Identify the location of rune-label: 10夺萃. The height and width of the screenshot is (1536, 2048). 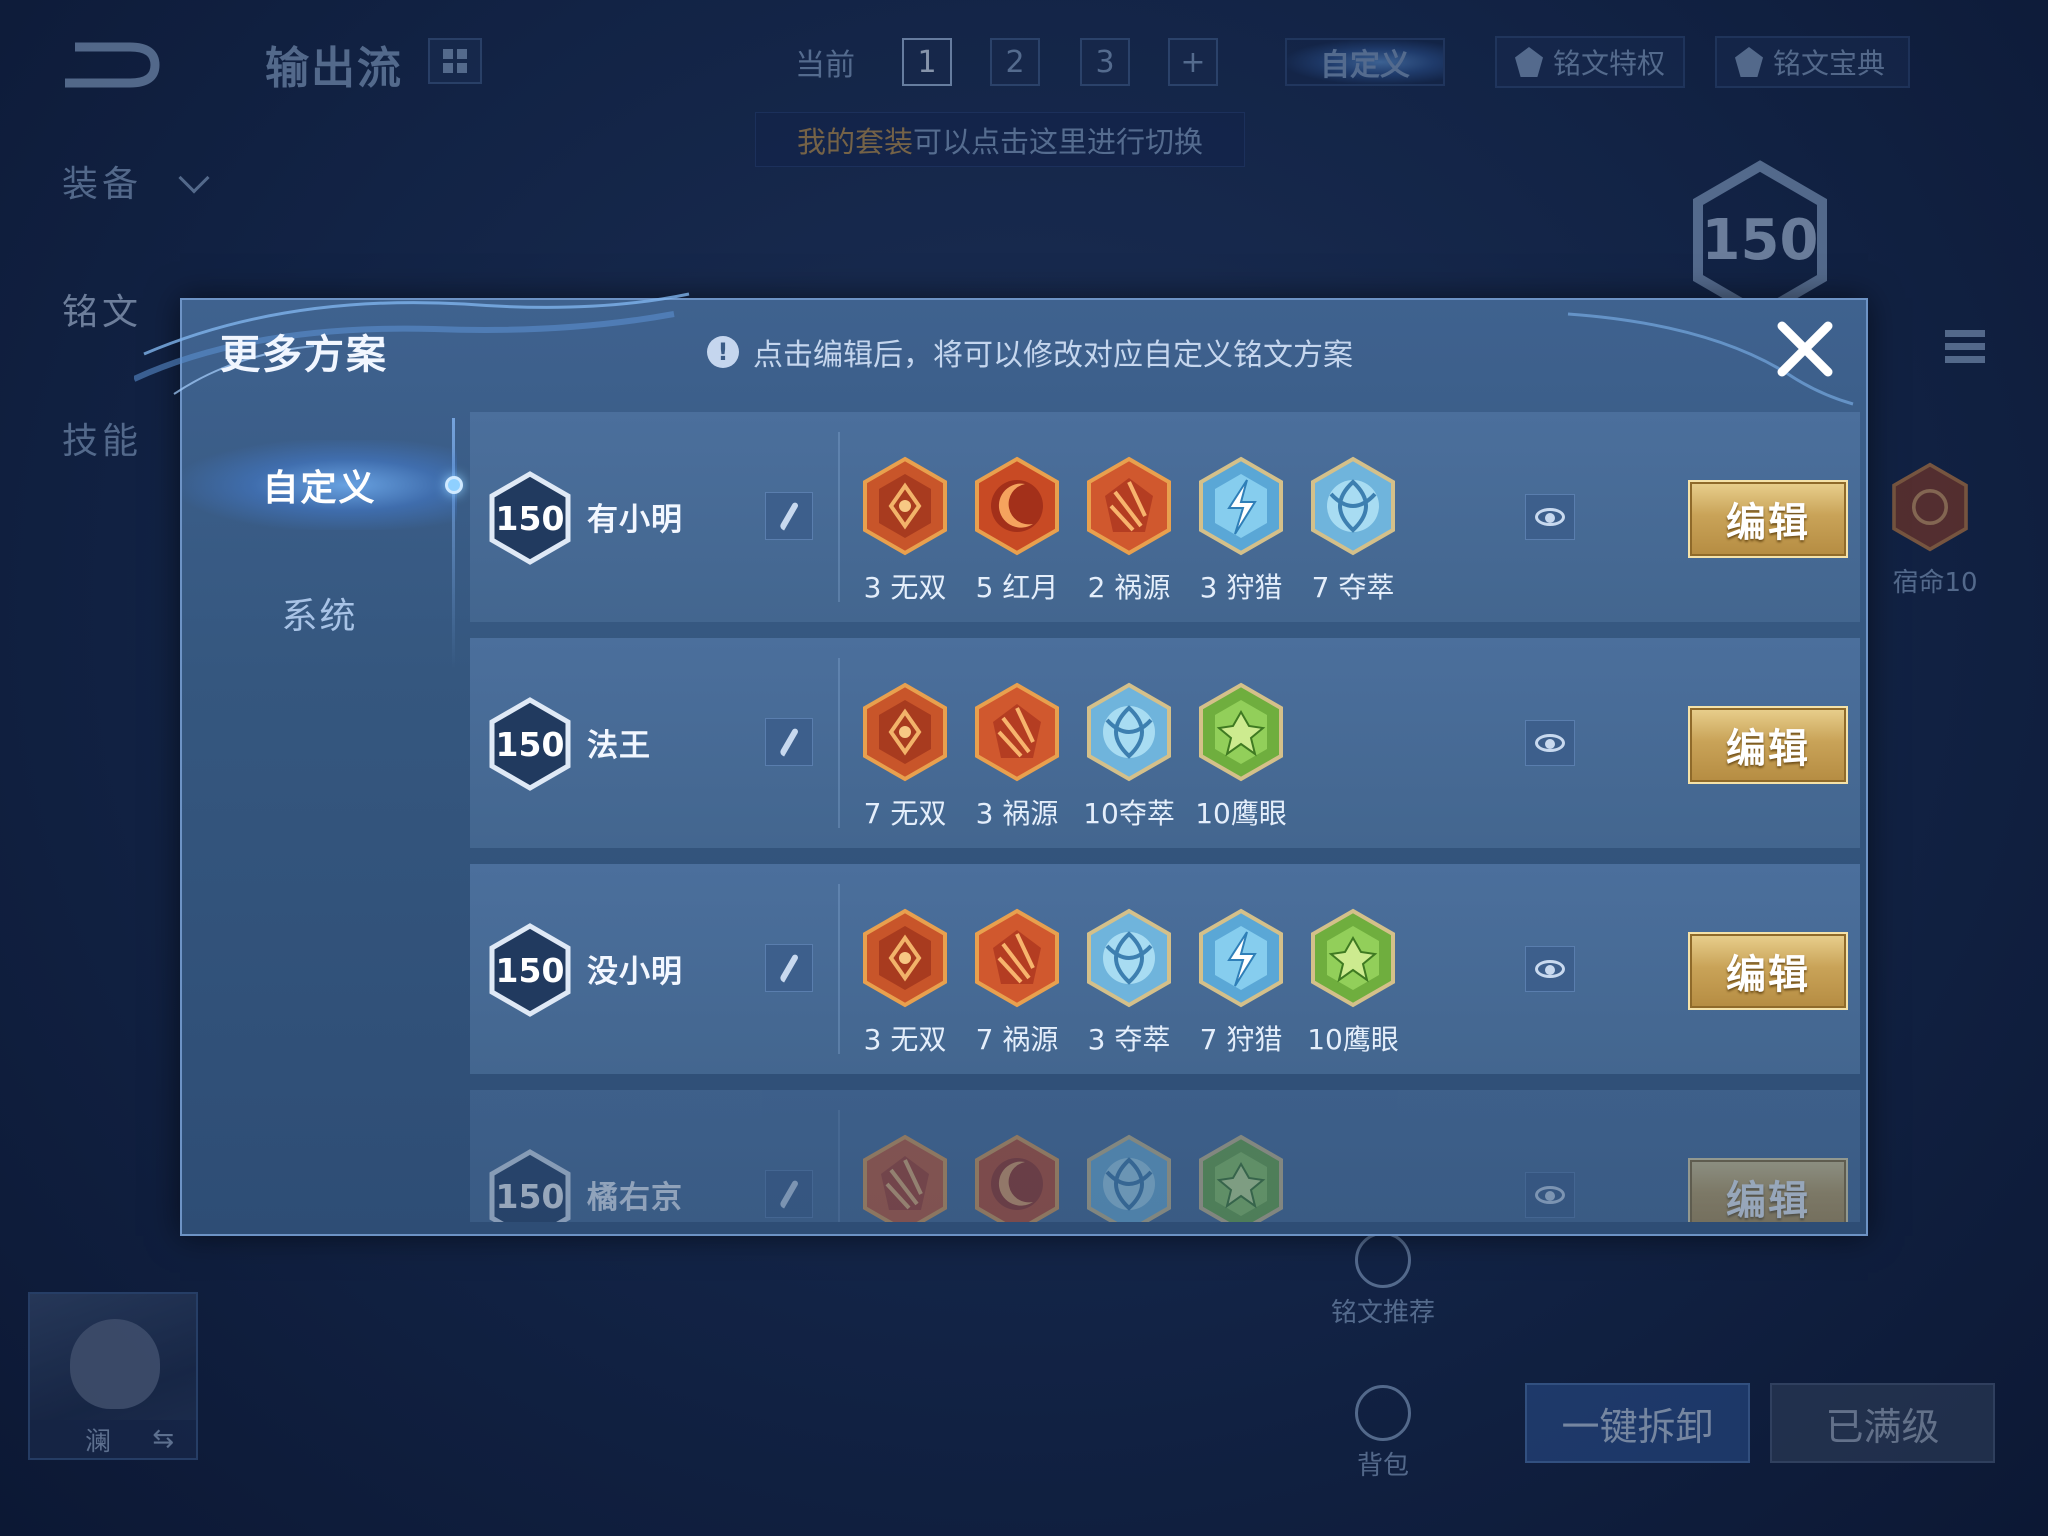
(1129, 813).